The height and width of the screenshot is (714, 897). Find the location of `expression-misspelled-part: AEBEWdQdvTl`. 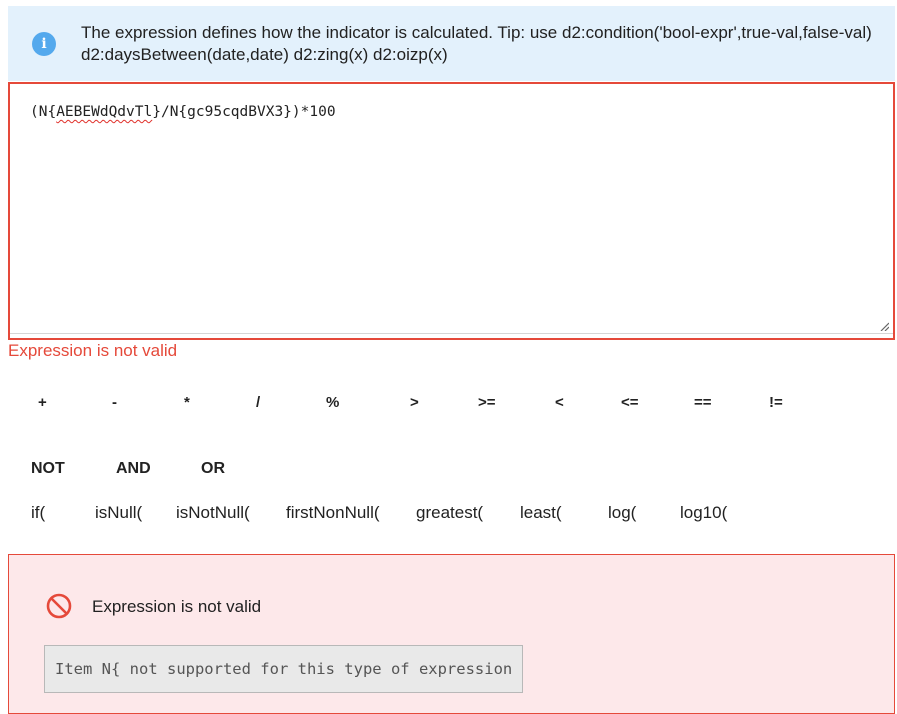

expression-misspelled-part: AEBEWdQdvTl is located at coordinates (104, 112).